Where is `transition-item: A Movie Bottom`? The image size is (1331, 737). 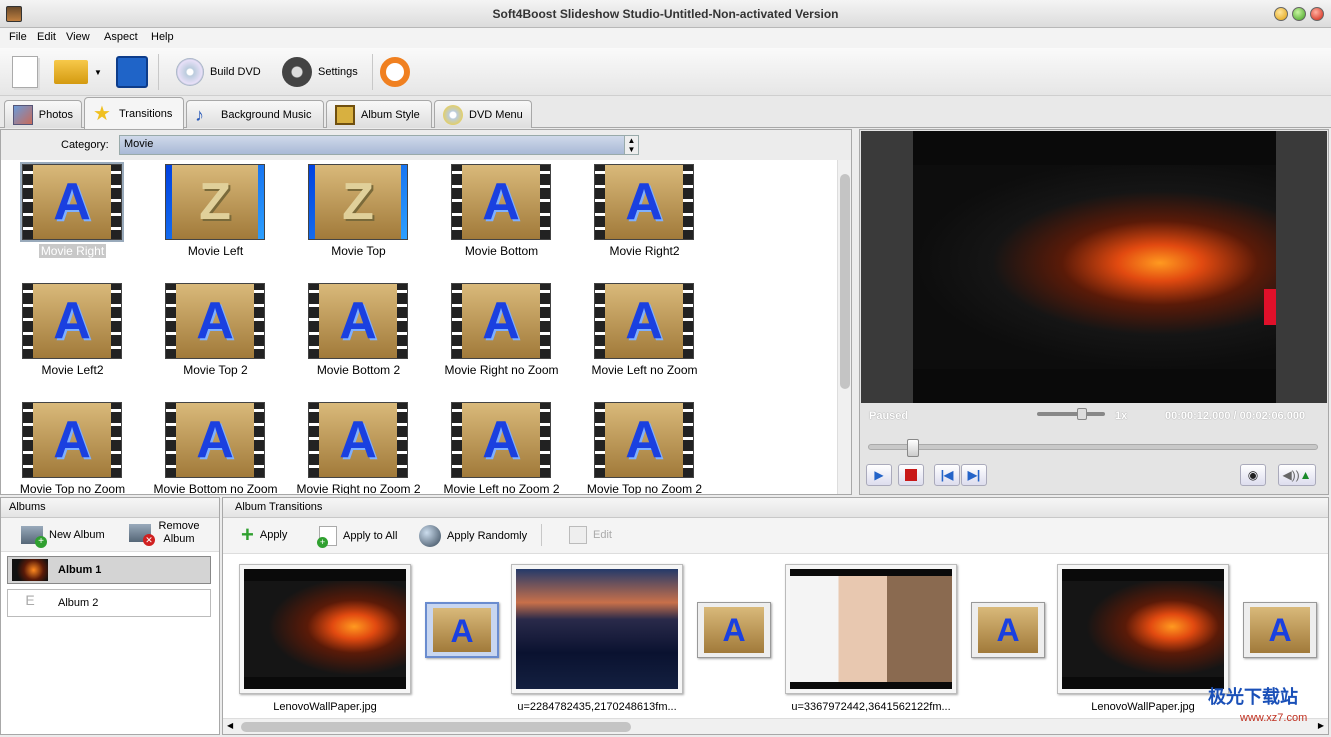 transition-item: A Movie Bottom is located at coordinates (501, 221).